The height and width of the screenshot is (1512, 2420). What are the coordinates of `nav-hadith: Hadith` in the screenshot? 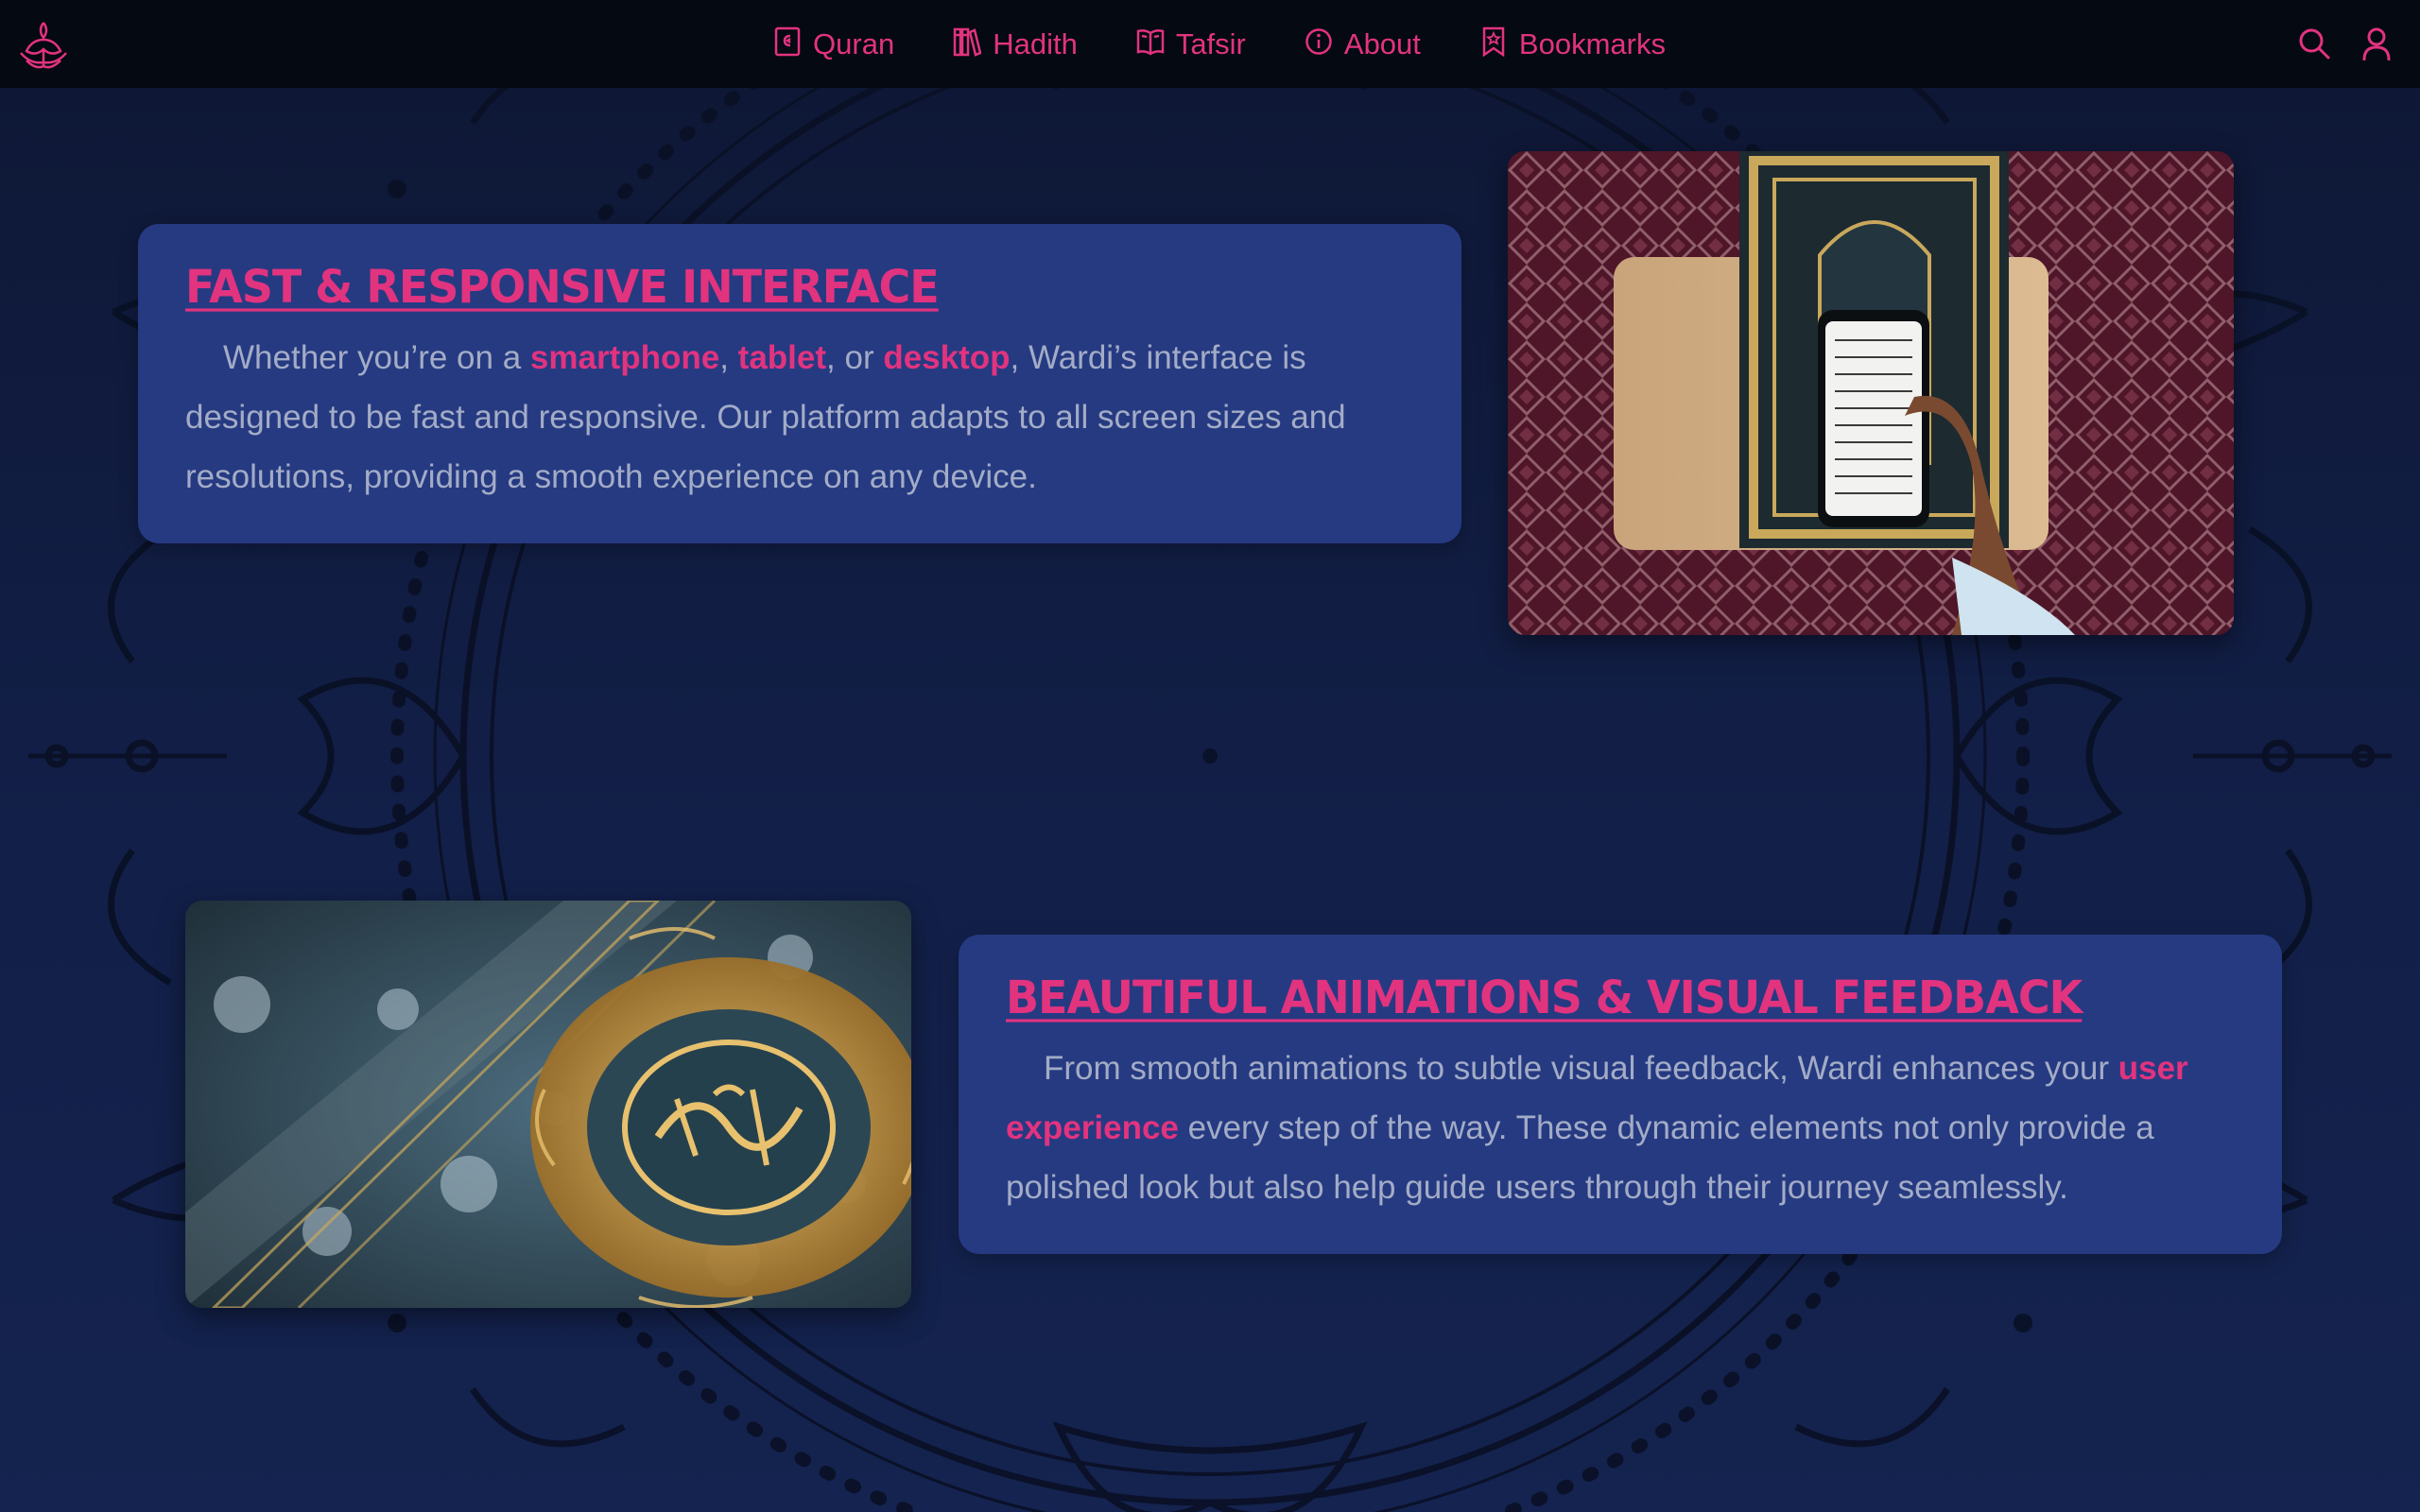 It's located at (1015, 44).